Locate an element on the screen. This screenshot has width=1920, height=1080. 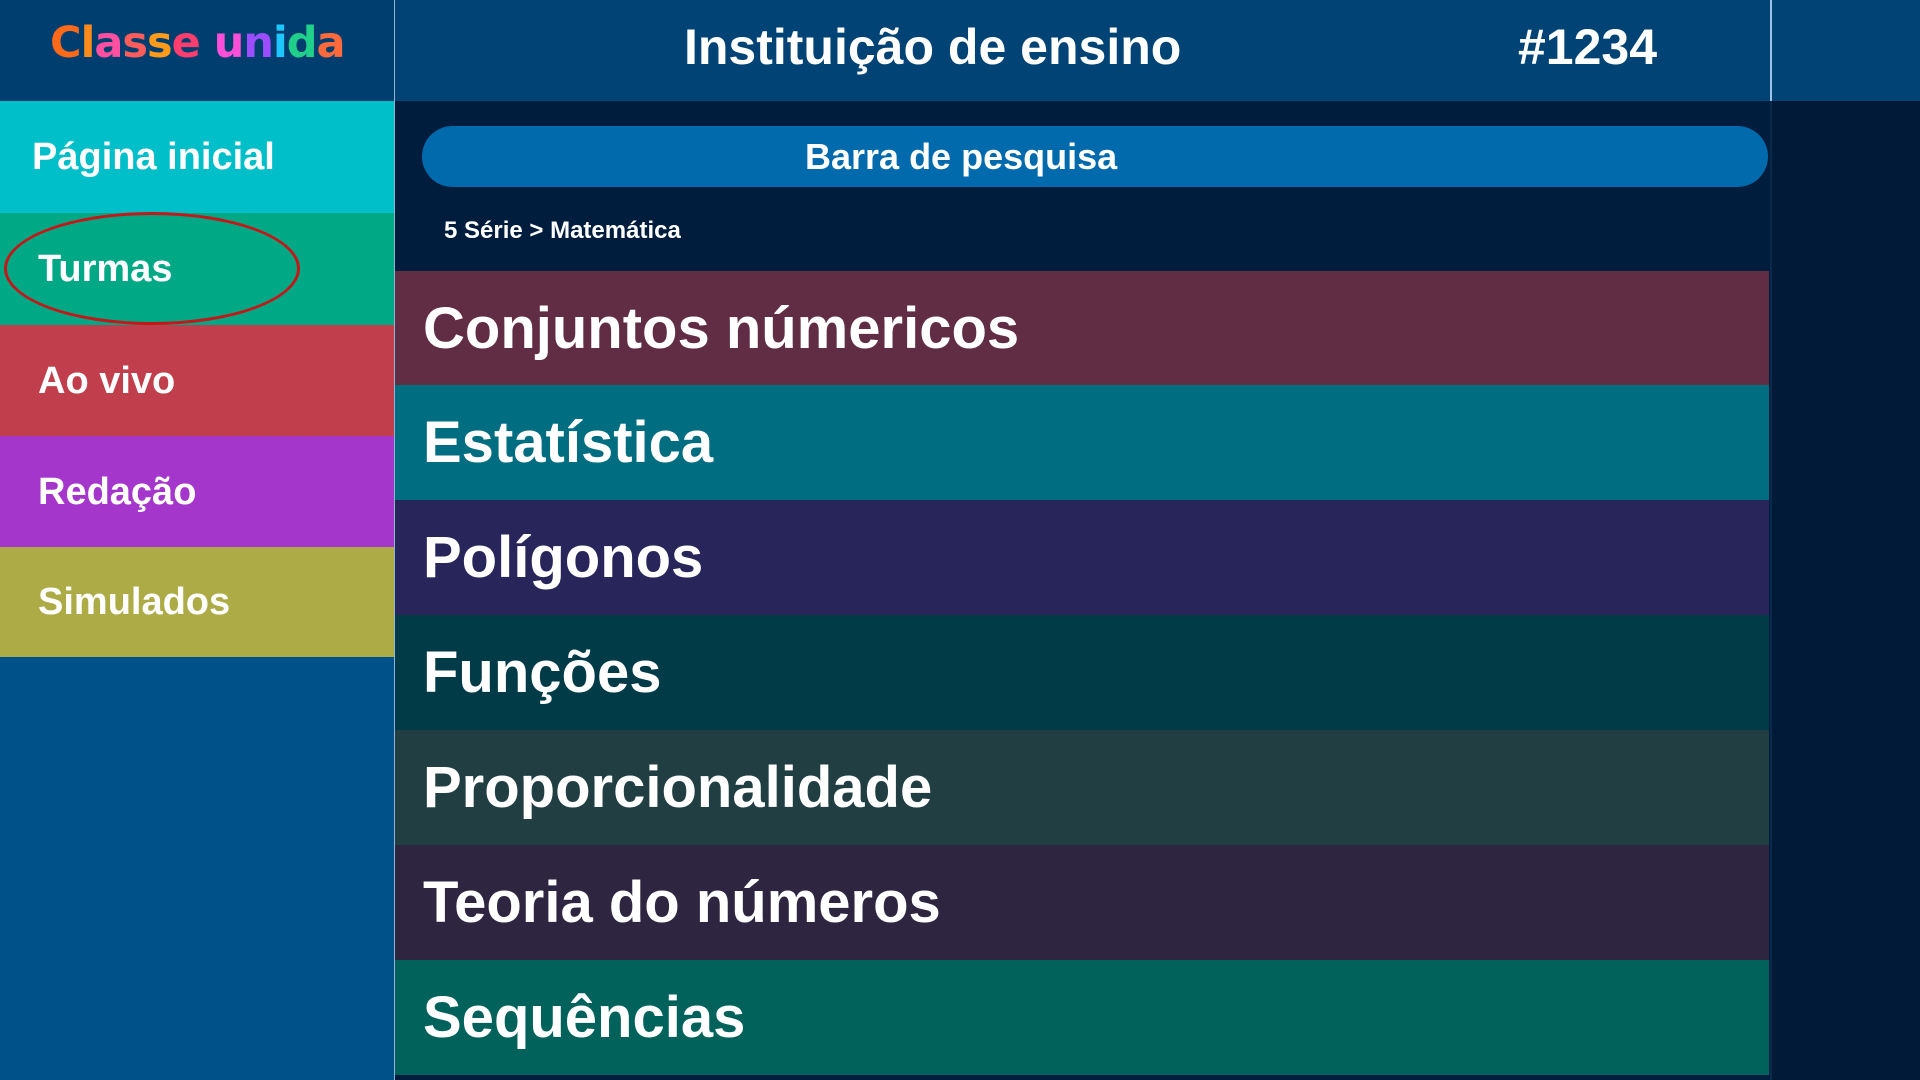
sidebar-item-redacao: Redação is located at coordinates (197, 492).